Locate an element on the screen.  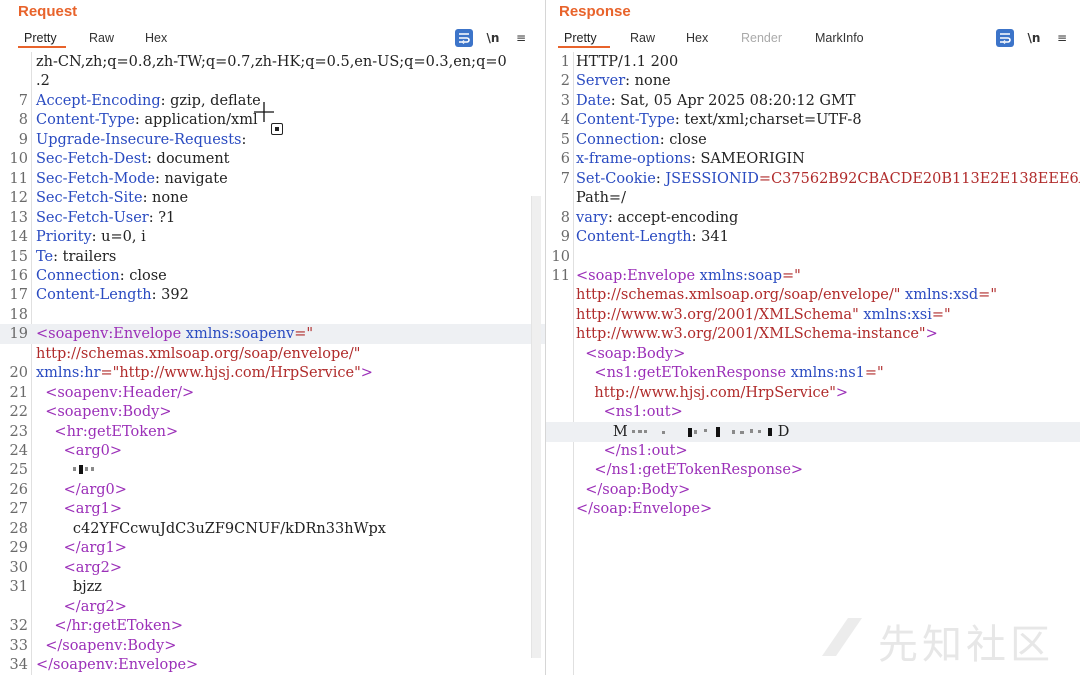
tab-render: Render is located at coordinates (761, 38).